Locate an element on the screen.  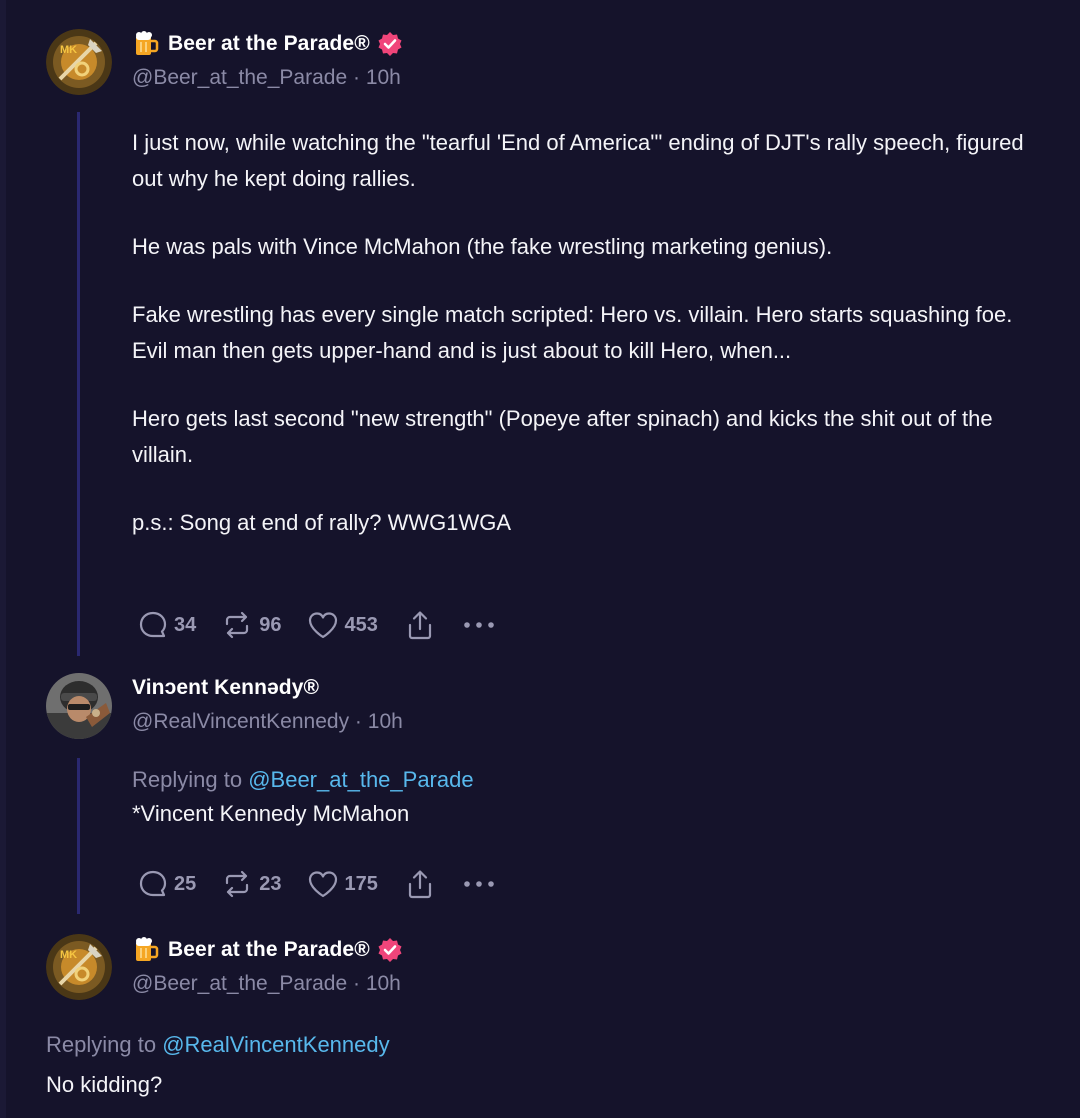
like-button: 175 is located at coordinates (342, 884).